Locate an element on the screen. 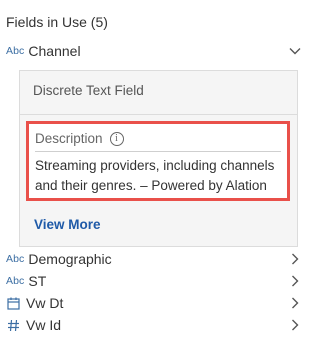  field-name: Vw Id is located at coordinates (44, 325).